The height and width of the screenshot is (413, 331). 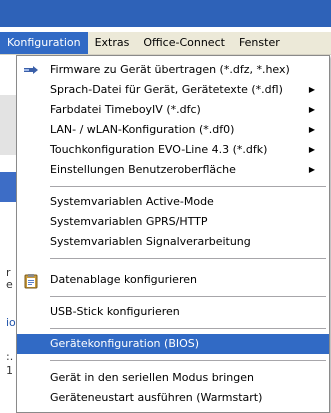 I want to click on menu-item-systemvariablen-gprs: Systemvariablen GPRS/HTTP, so click(x=173, y=222).